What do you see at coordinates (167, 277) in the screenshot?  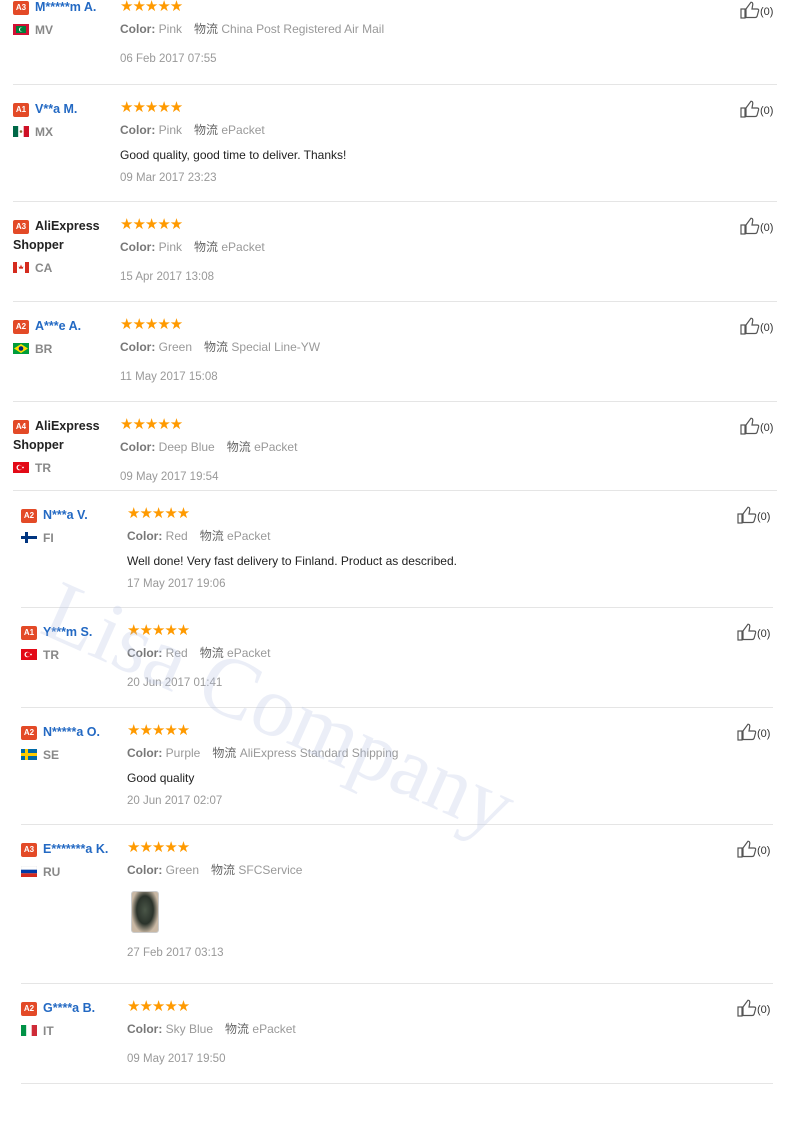 I see `review-date: 15 Apr 2017 13:08` at bounding box center [167, 277].